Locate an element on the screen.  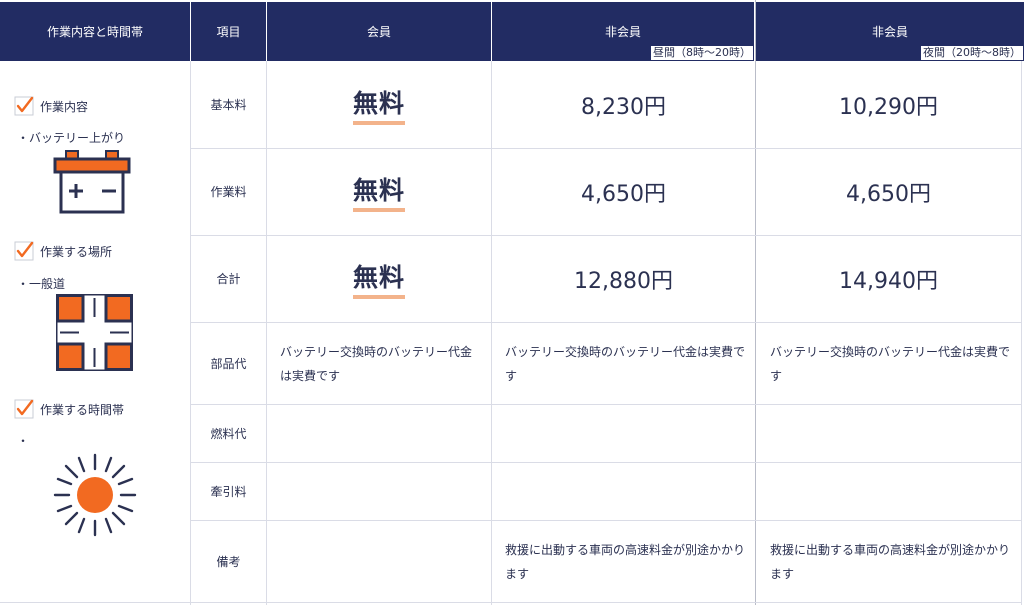
divider is located at coordinates (1021, 333).